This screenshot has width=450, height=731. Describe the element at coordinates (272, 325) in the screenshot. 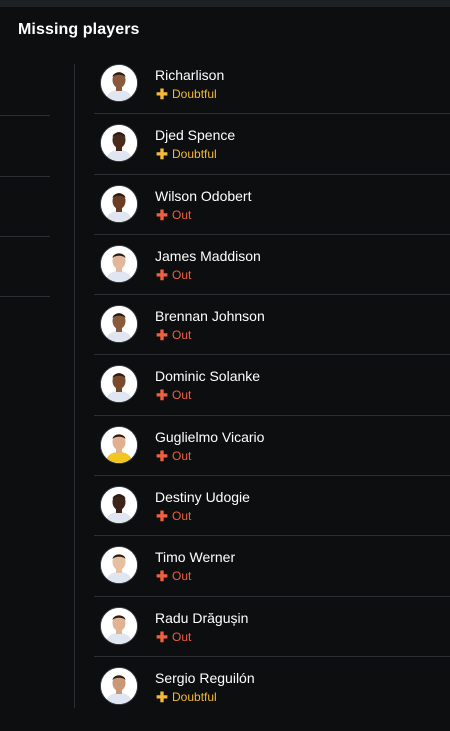

I see `player-row: Brennan Johnson ✚ Out` at that location.